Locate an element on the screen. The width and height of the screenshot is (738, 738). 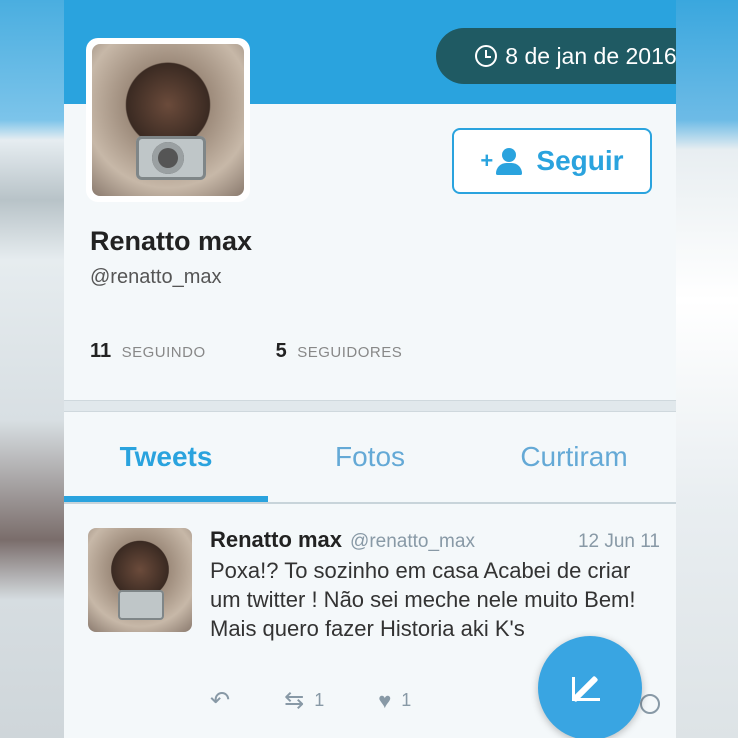
date-badge: 8 de jan de 2016 is located at coordinates (556, 56).